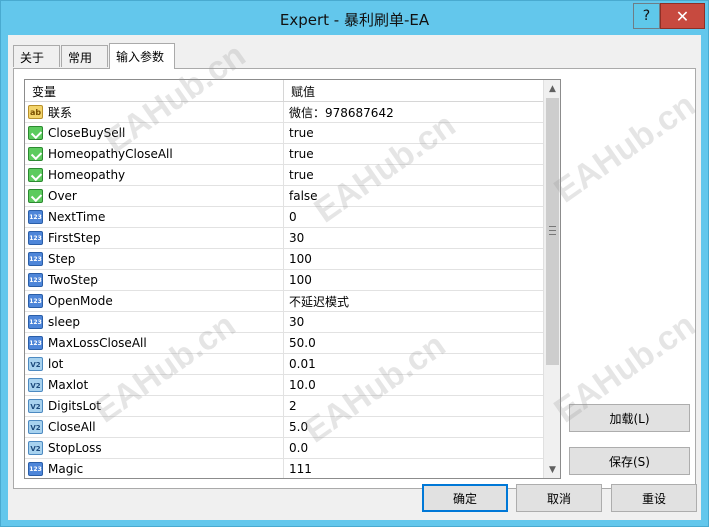  I want to click on value-cell: 111, so click(413, 468).